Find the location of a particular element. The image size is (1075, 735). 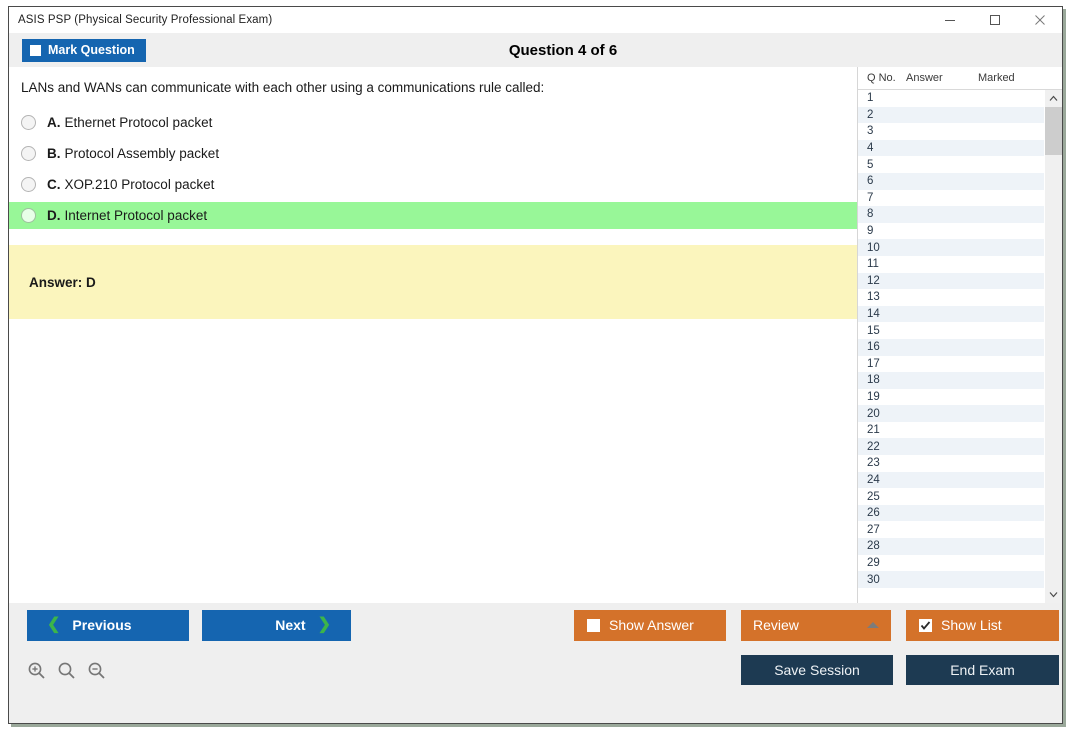

question-list-row: 5 is located at coordinates (951, 164).